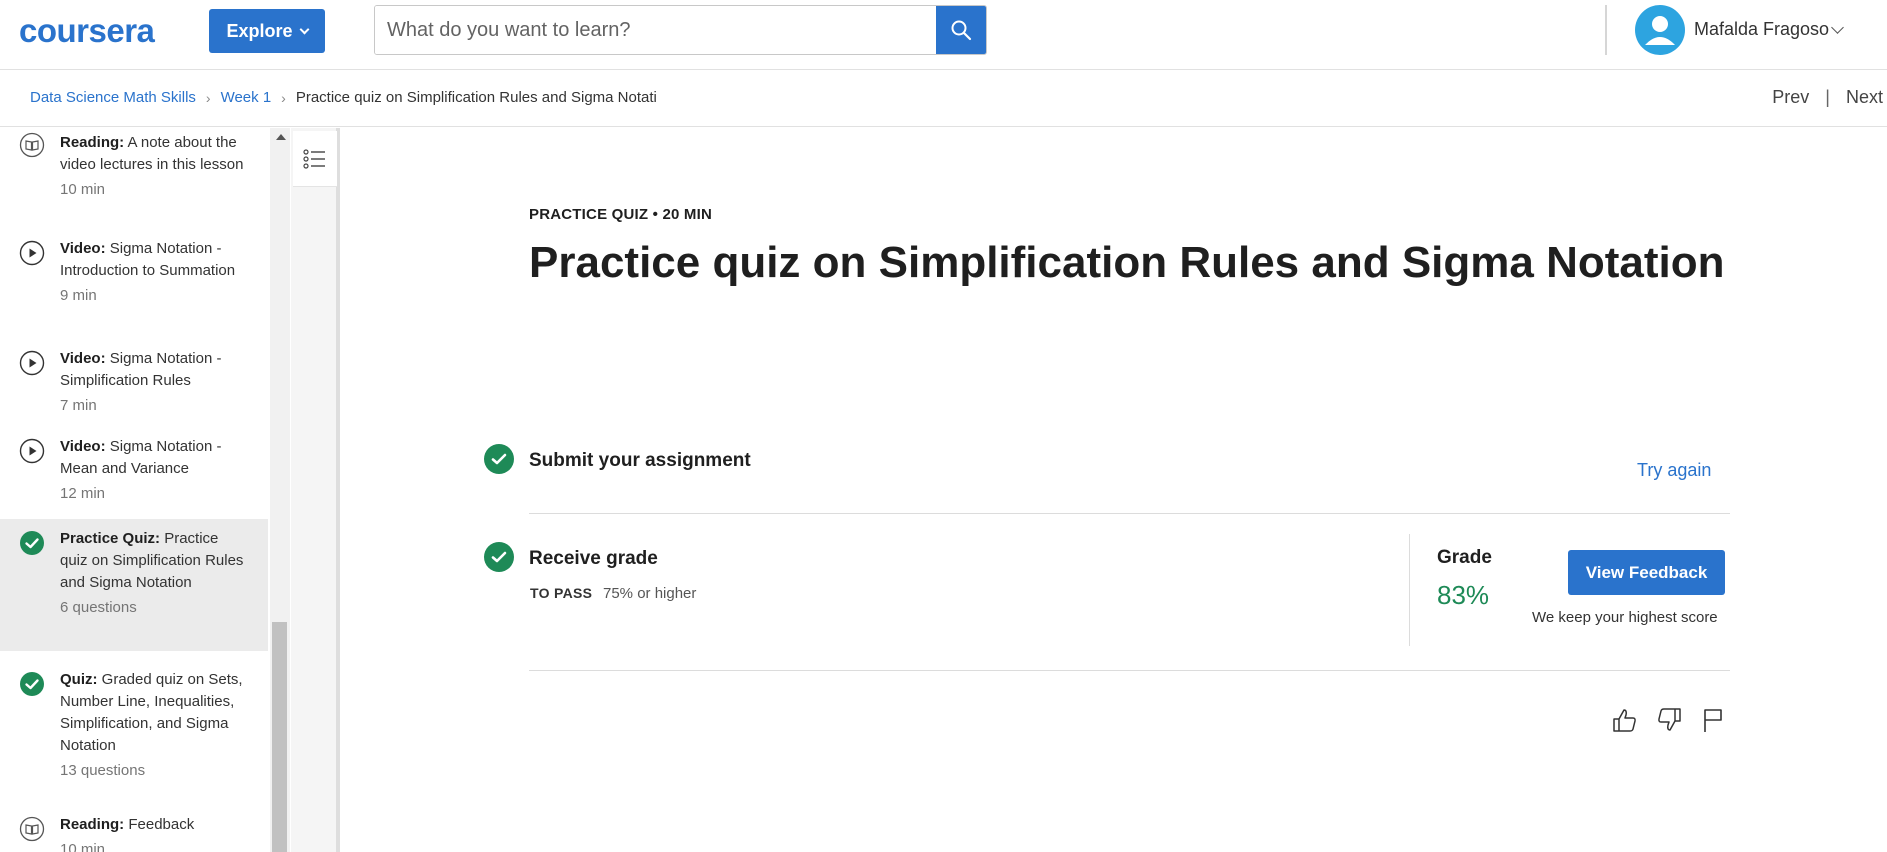 This screenshot has width=1887, height=852. I want to click on prev-next-nav: Prev | Next, so click(1827, 97).